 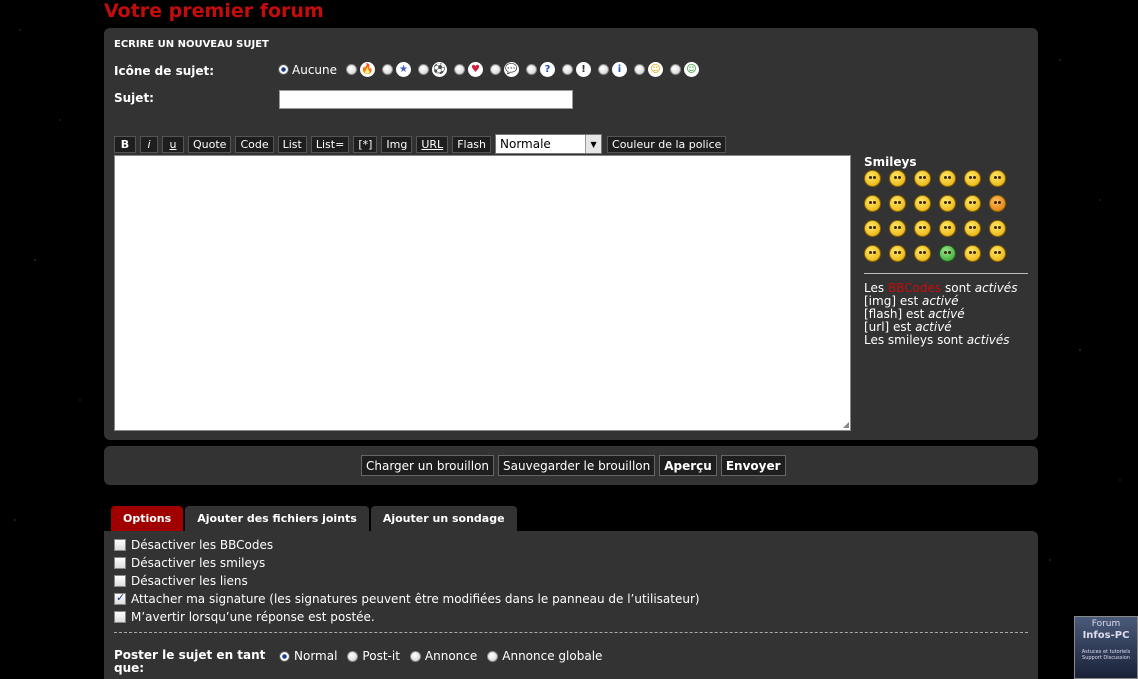 I want to click on list-item-button: [*], so click(x=365, y=144).